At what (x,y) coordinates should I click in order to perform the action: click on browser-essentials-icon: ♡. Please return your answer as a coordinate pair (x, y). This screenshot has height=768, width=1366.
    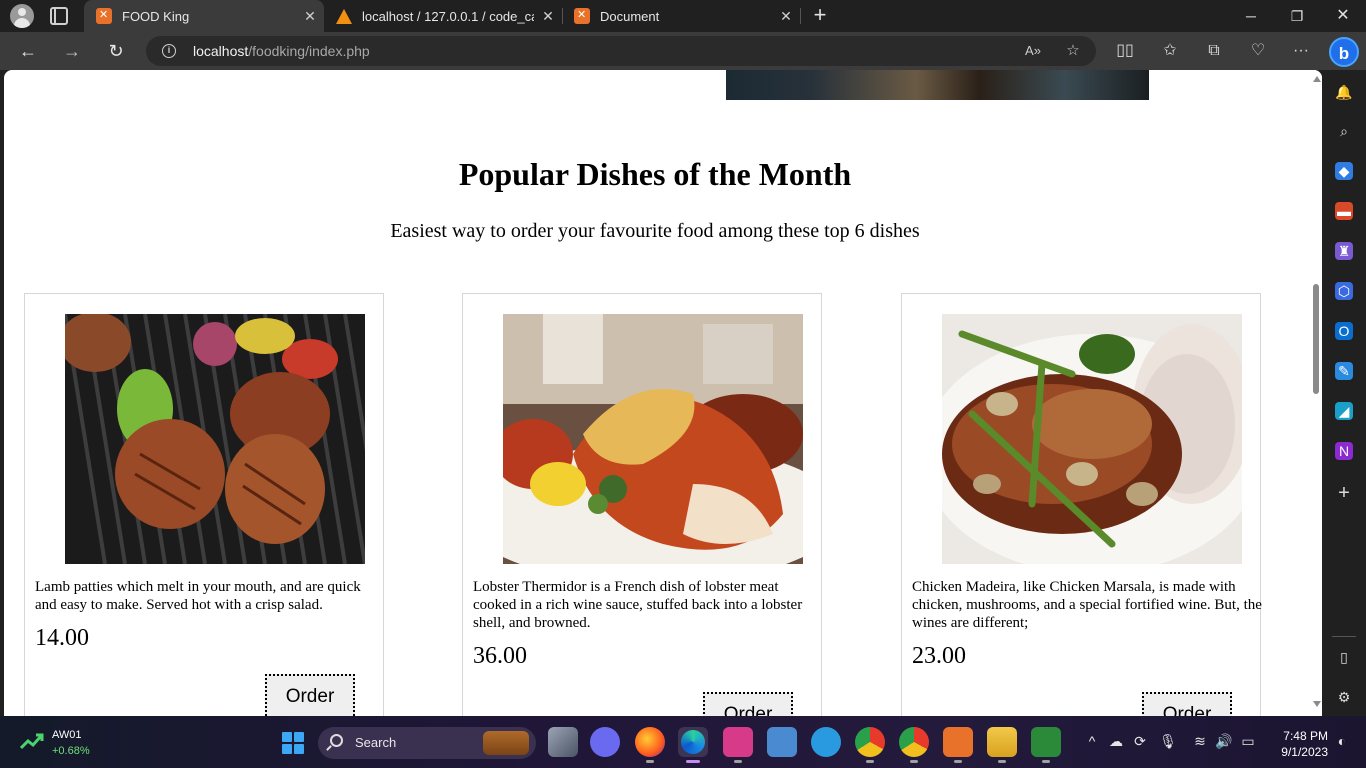
    Looking at the image, I should click on (1258, 51).